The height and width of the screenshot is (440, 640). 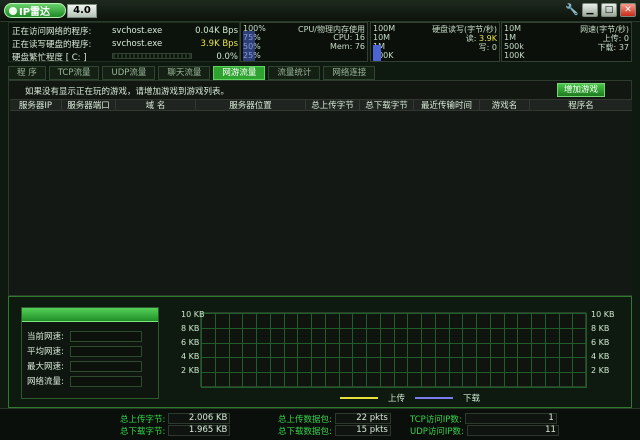 I want to click on disk-write-readout: 写: 0, so click(x=488, y=47).